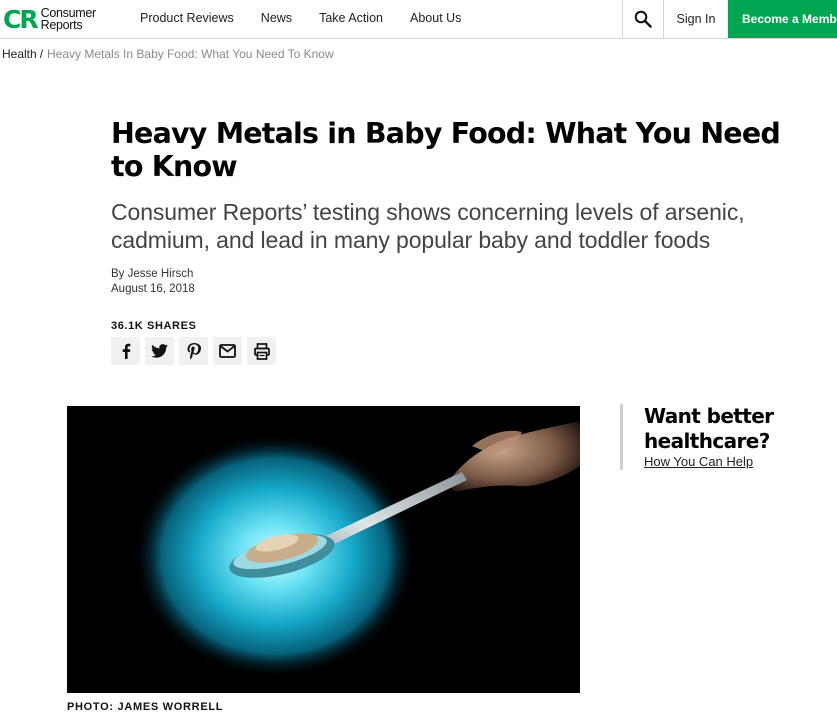  Describe the element at coordinates (21, 19) in the screenshot. I see `logo-mark: CR` at that location.